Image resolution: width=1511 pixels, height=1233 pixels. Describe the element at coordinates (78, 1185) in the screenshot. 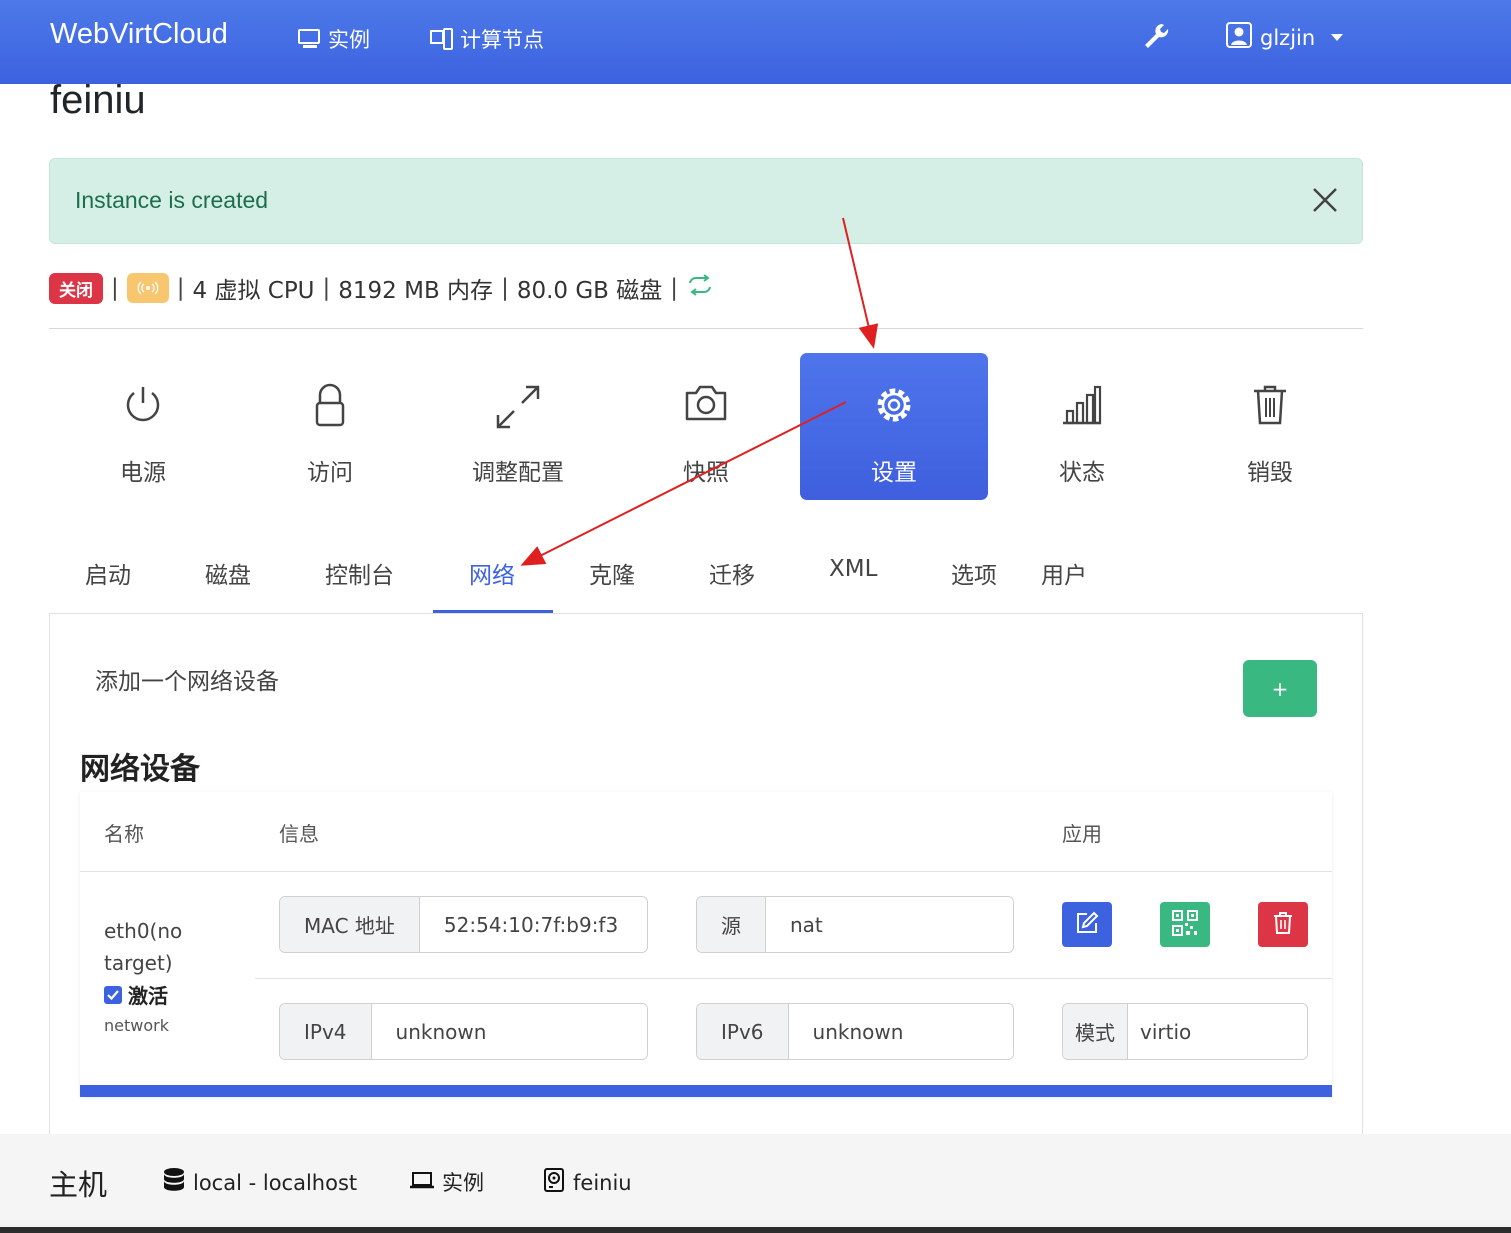

I see `footer-host-label: 主机` at that location.